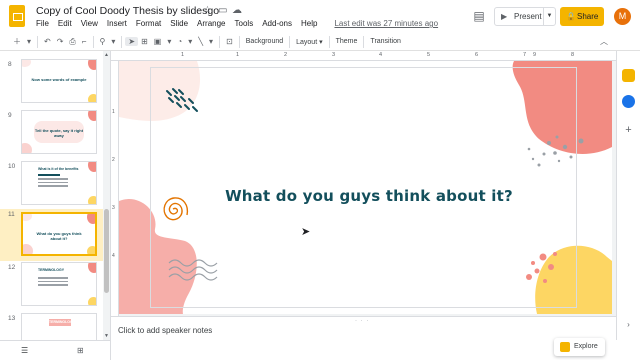 This screenshot has width=640, height=360. What do you see at coordinates (117, 23) in the screenshot?
I see `menu-insert: Insert` at bounding box center [117, 23].